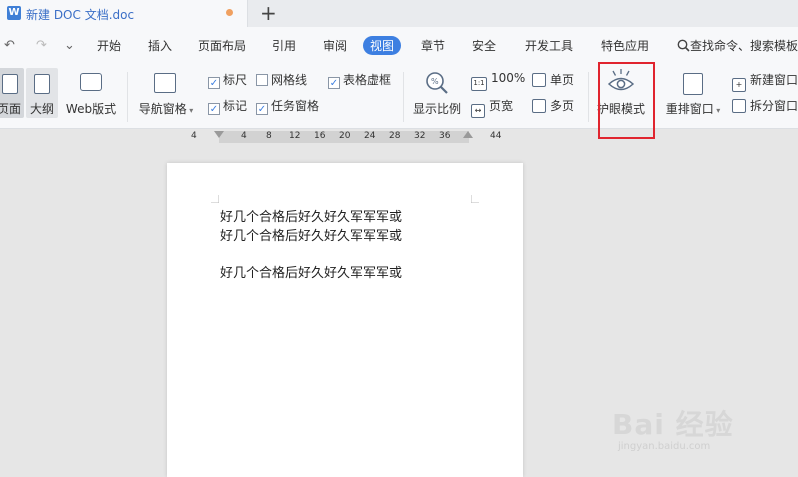 The height and width of the screenshot is (477, 798). I want to click on menu-developer: 开发工具, so click(549, 45).